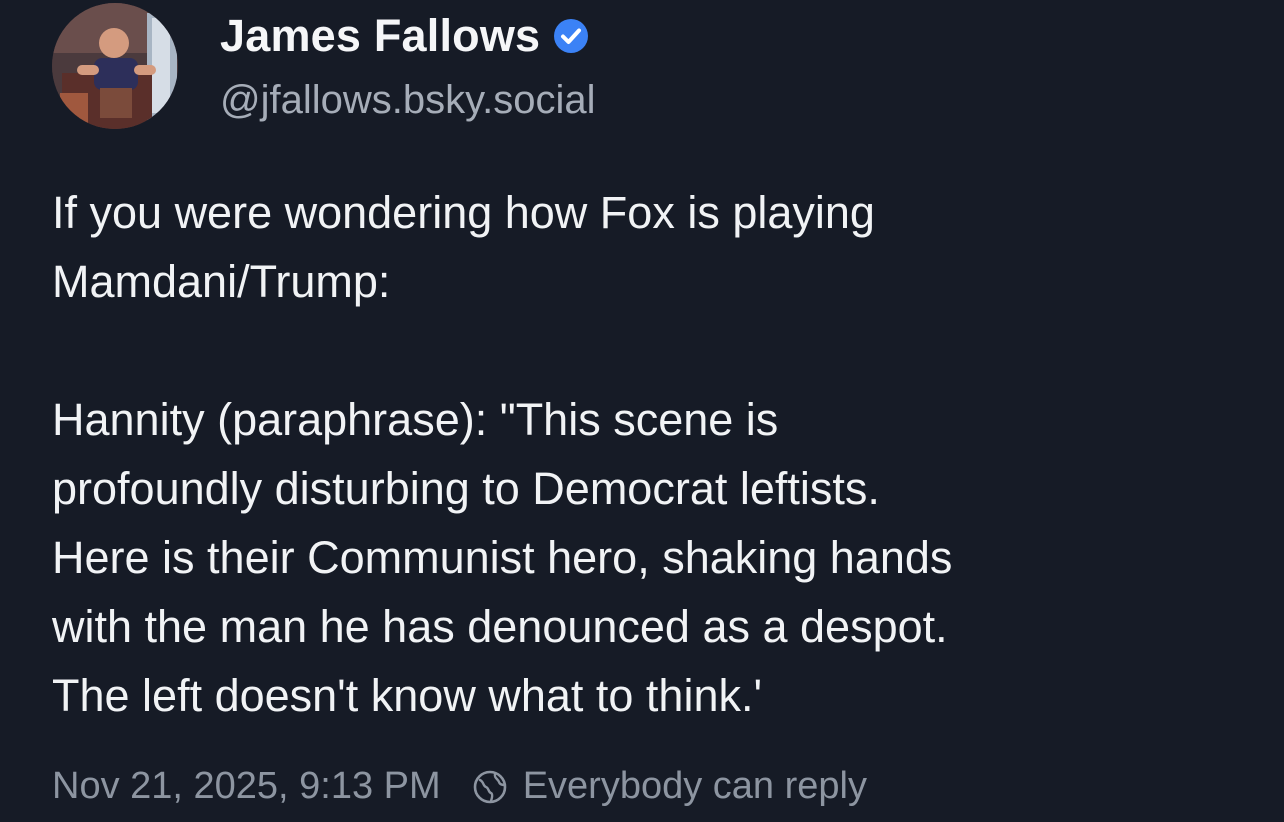 This screenshot has width=1284, height=822. Describe the element at coordinates (408, 100) in the screenshot. I see `author-handle: @jfallows.bsky.social` at that location.